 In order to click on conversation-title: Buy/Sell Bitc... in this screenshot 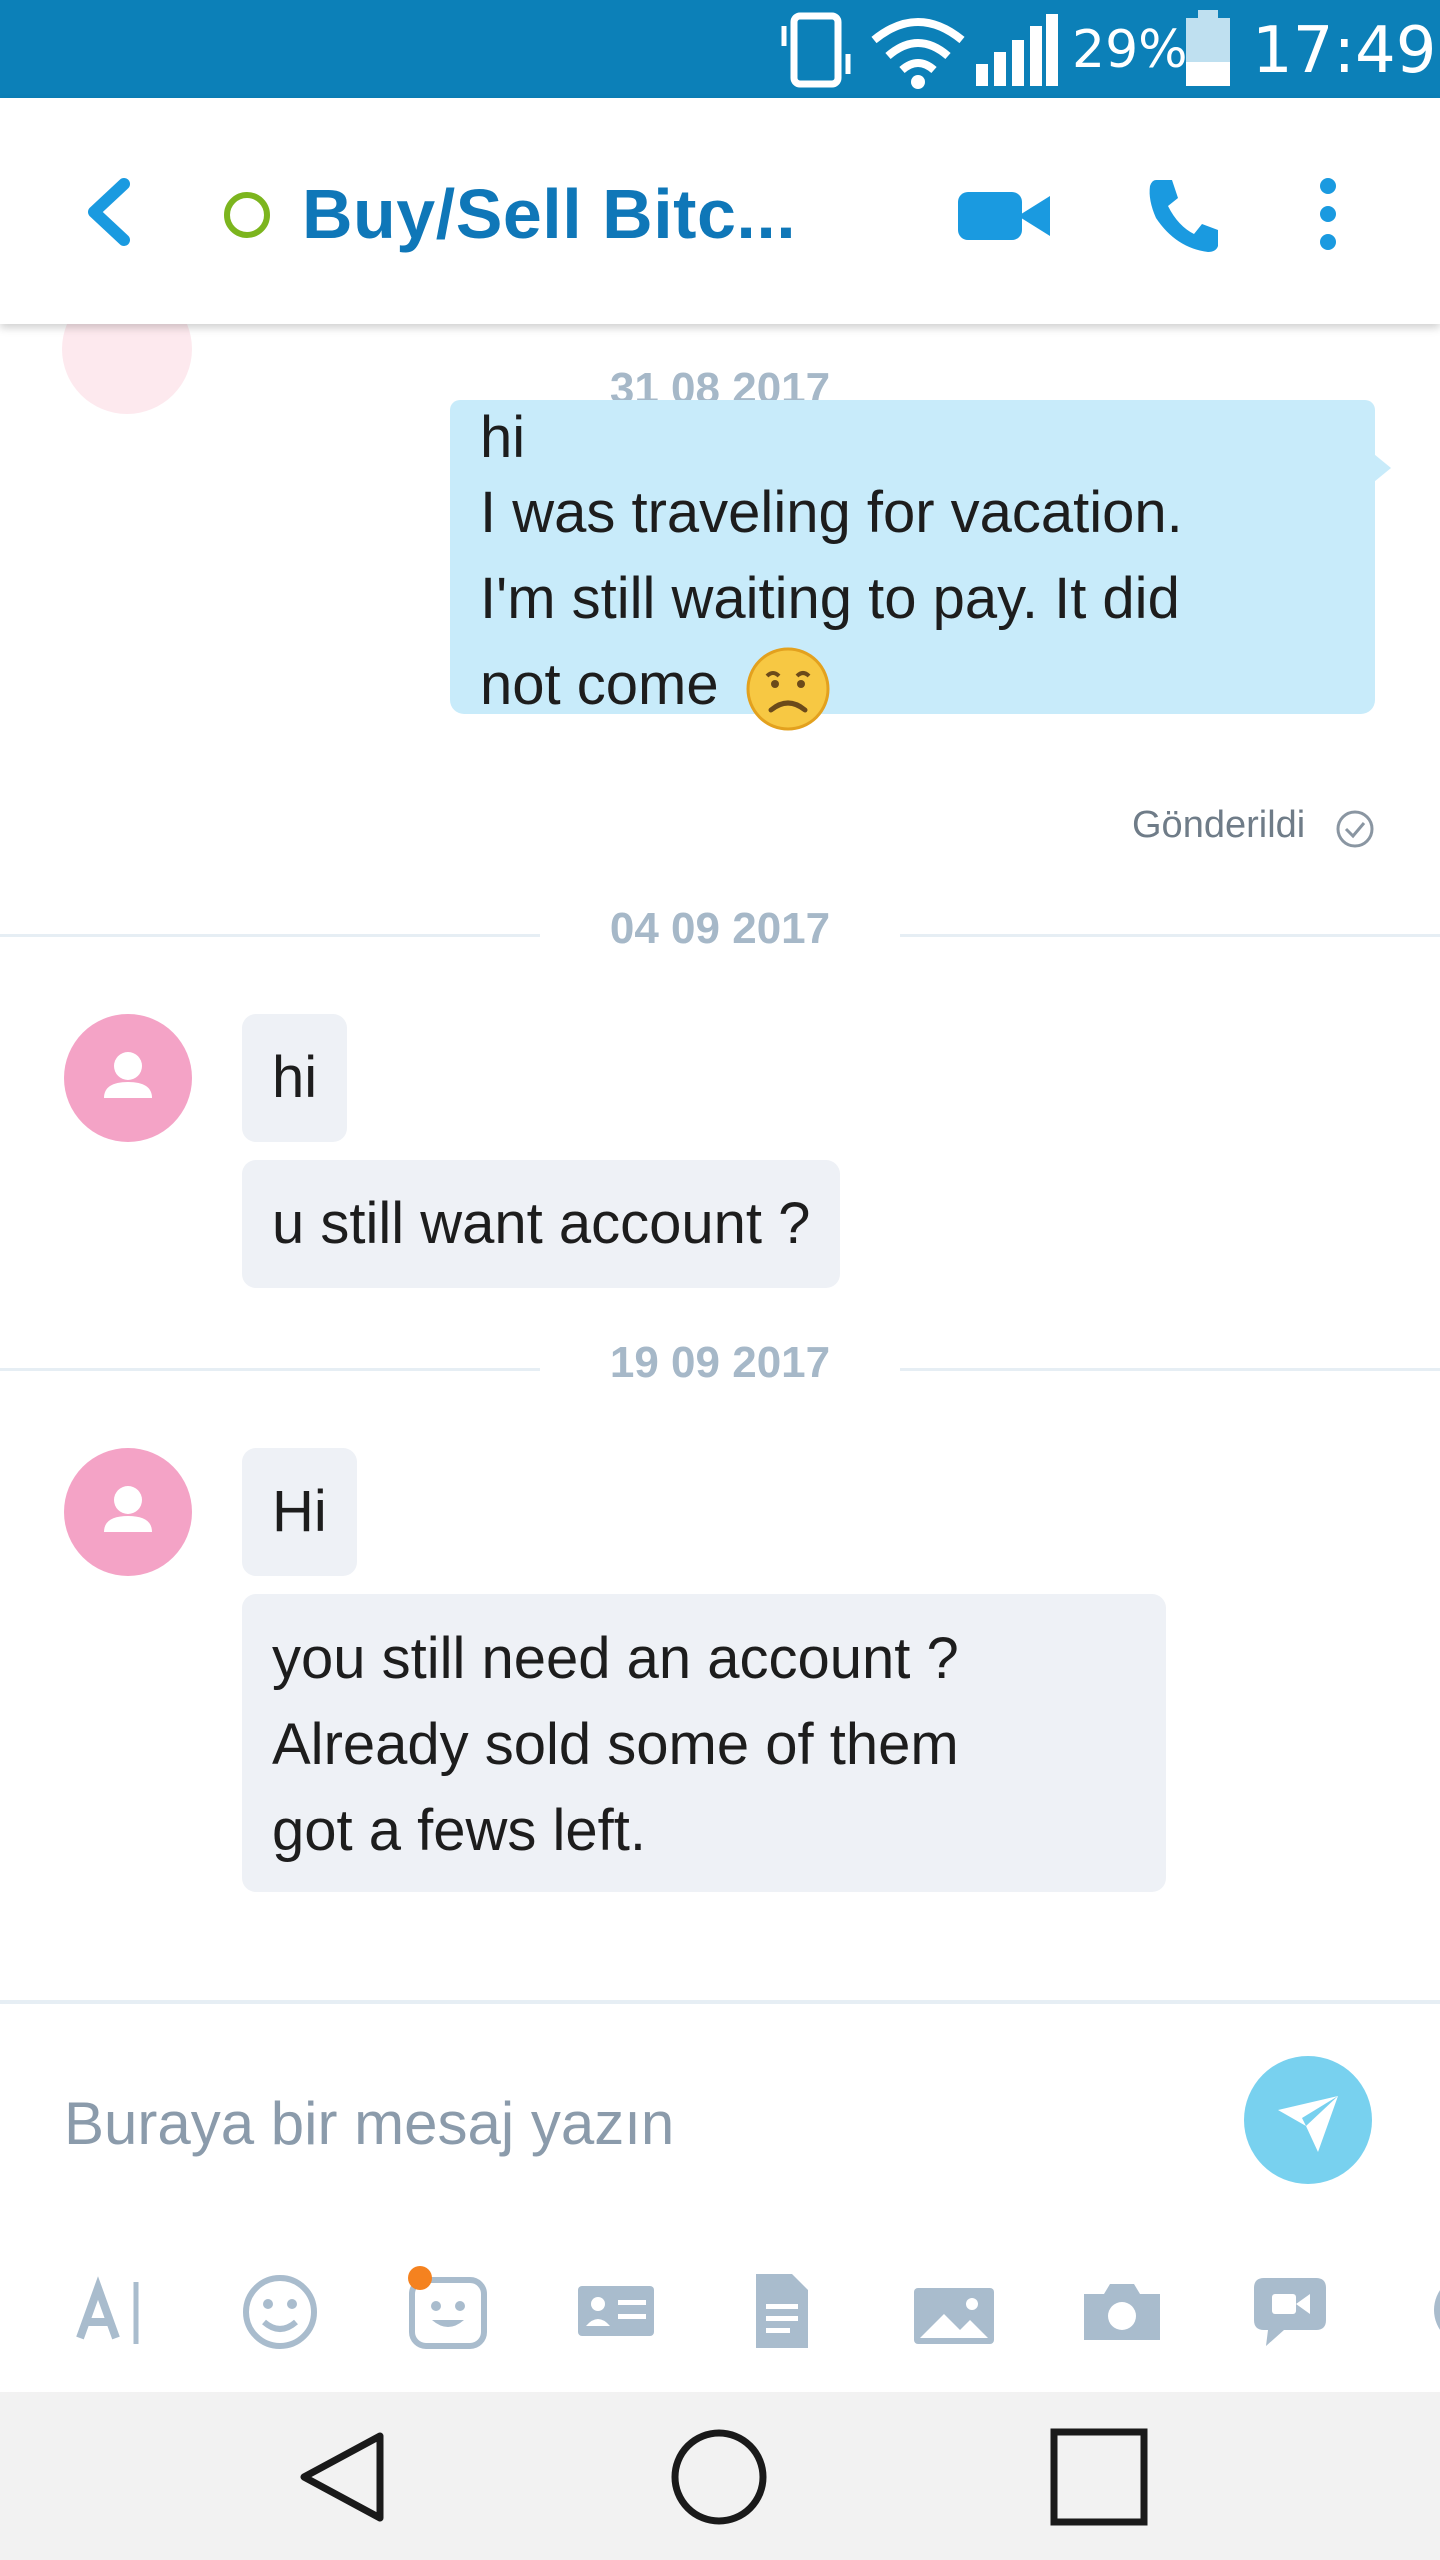, I will do `click(549, 214)`.